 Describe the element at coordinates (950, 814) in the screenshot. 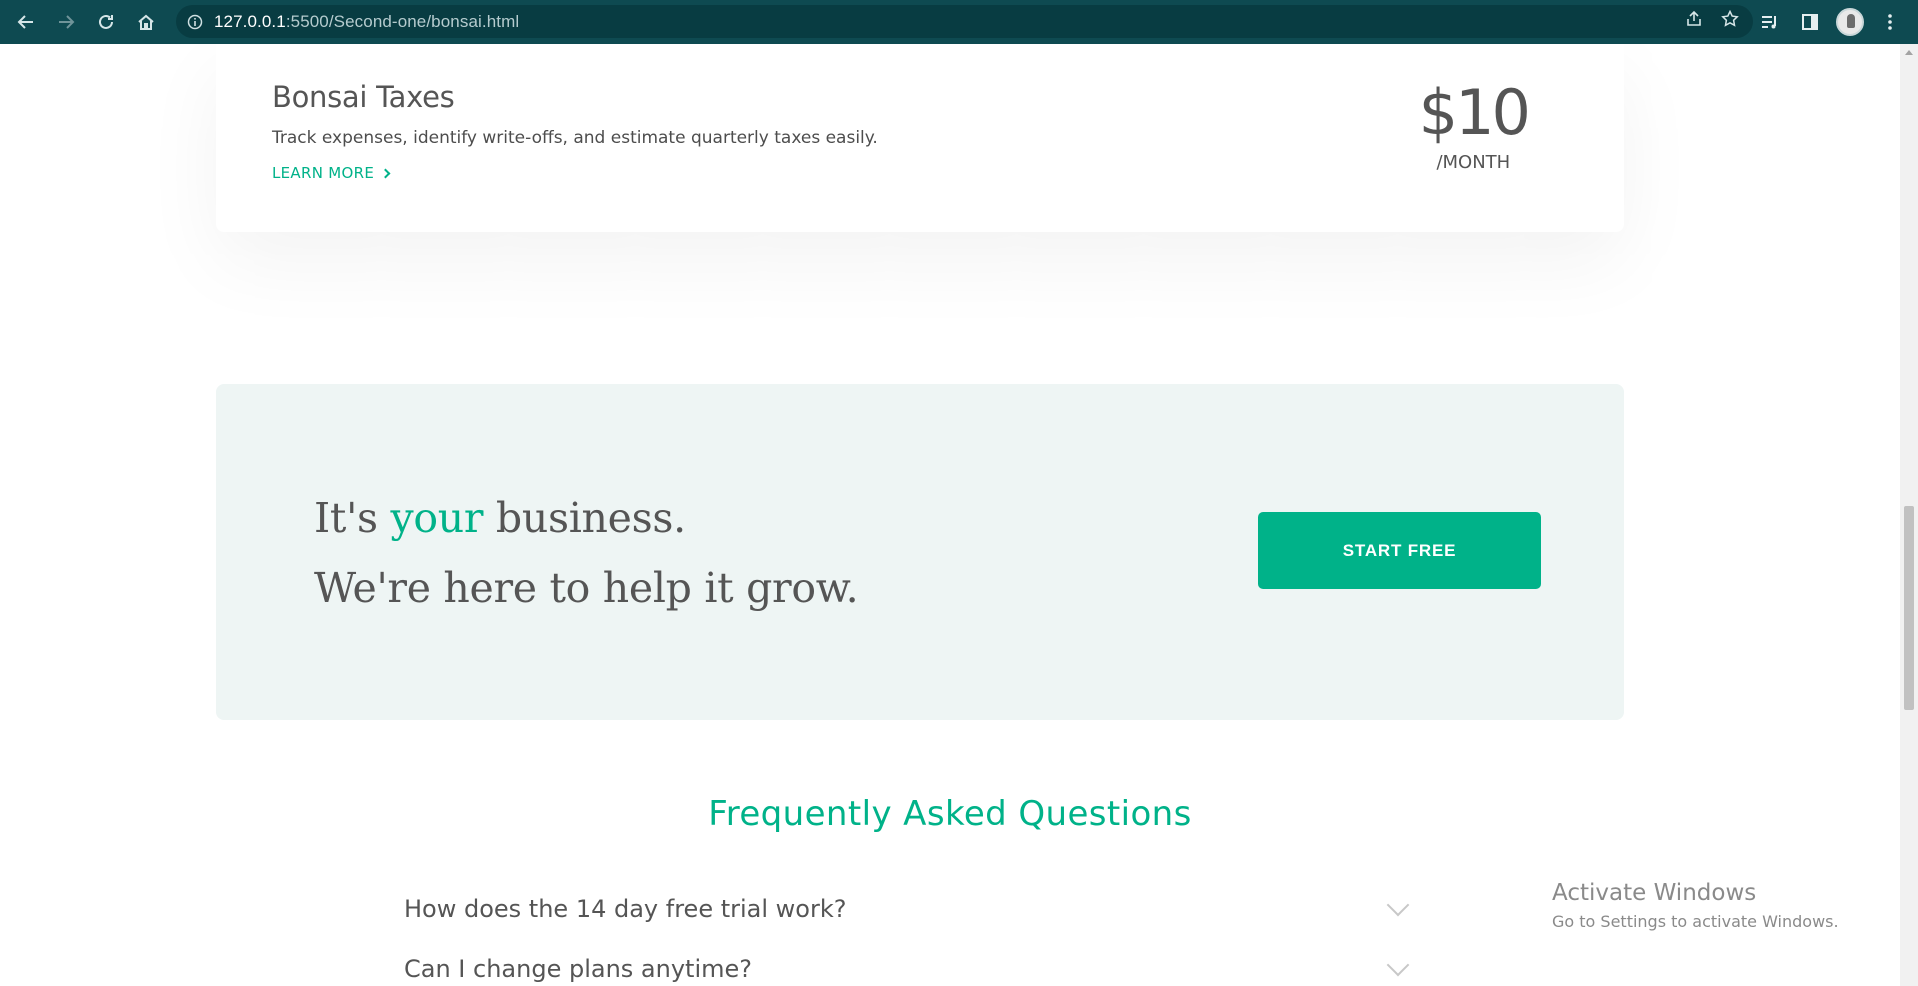

I see `faq-title: Frequently Asked Questions` at that location.